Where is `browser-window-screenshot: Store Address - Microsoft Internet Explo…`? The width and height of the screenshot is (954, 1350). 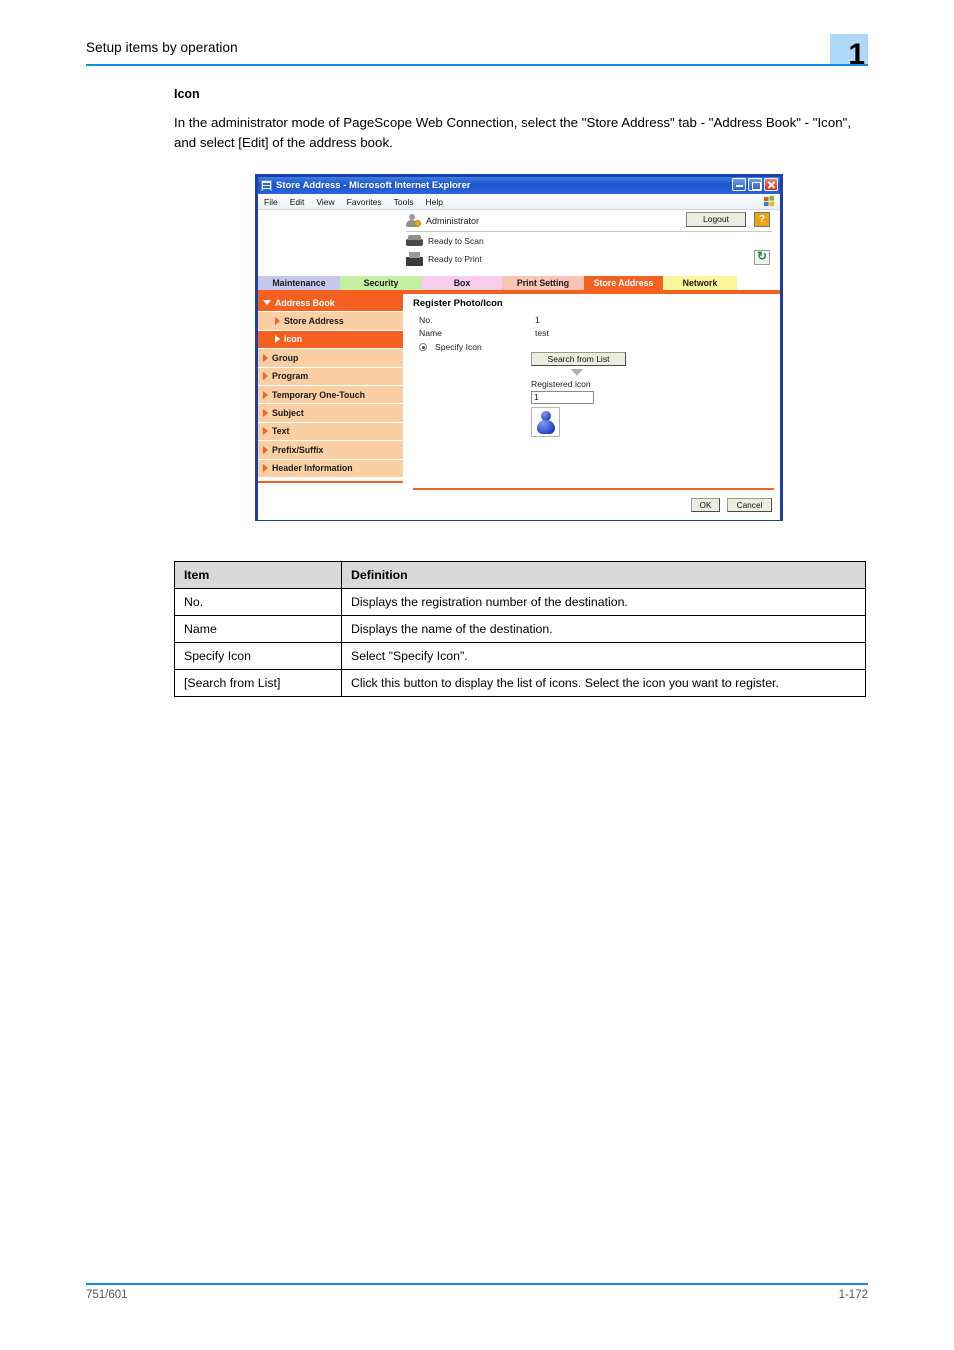
browser-window-screenshot: Store Address - Microsoft Internet Explo… is located at coordinates (519, 347).